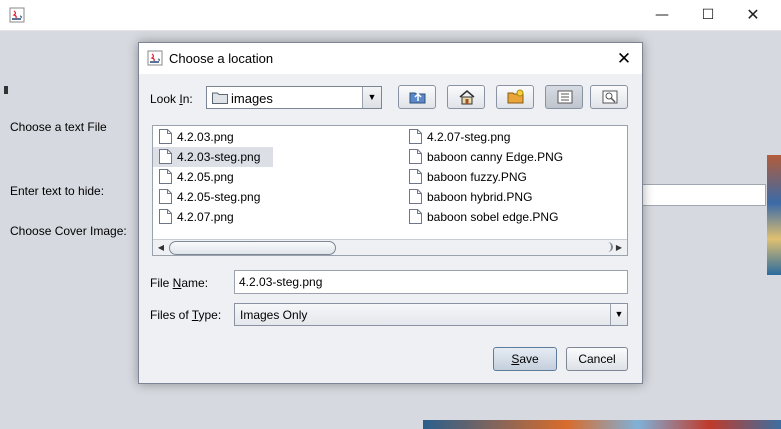 The height and width of the screenshot is (429, 781). Describe the element at coordinates (525, 359) in the screenshot. I see `save-button: Save` at that location.